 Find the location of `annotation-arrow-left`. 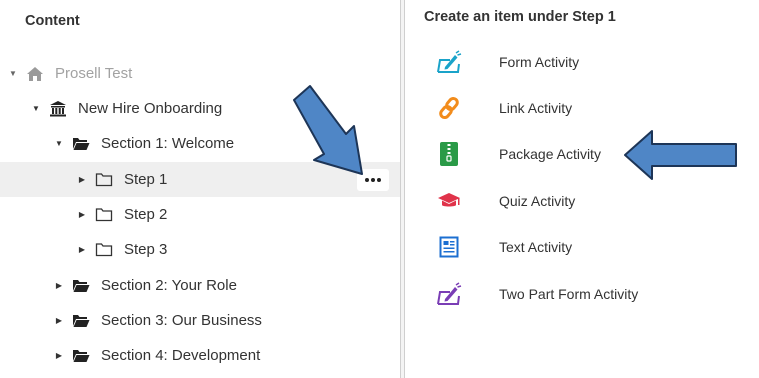

annotation-arrow-left is located at coordinates (680, 155).